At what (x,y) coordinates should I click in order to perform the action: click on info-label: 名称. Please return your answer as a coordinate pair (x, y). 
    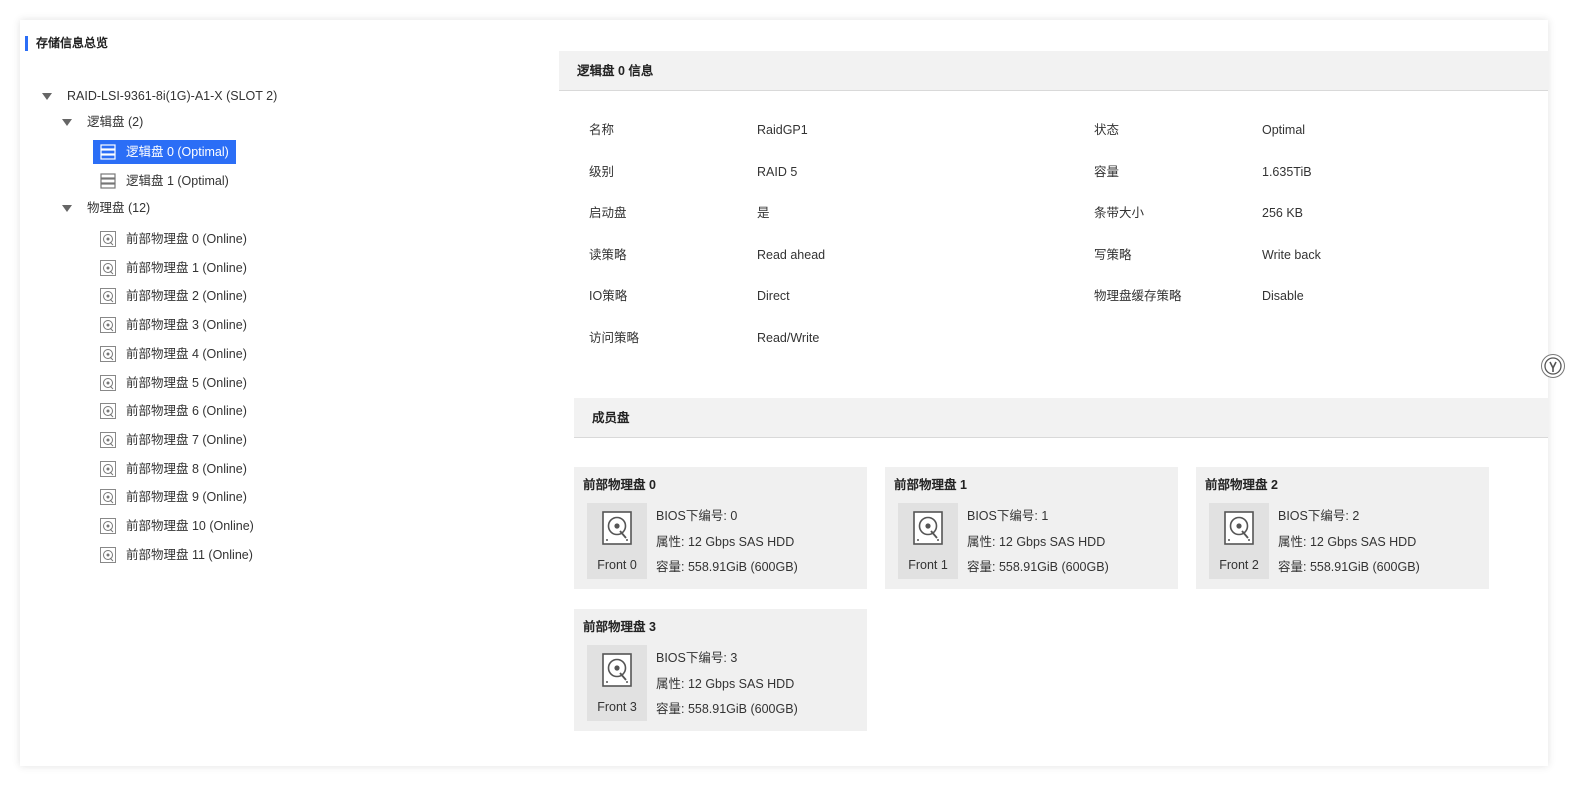
    Looking at the image, I should click on (602, 130).